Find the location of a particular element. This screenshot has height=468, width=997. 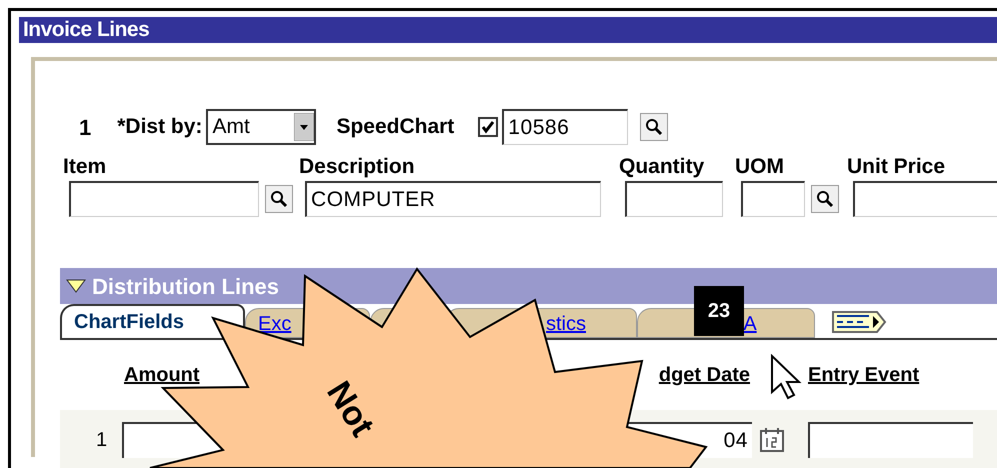

speedchart-field: 10586 is located at coordinates (565, 127).